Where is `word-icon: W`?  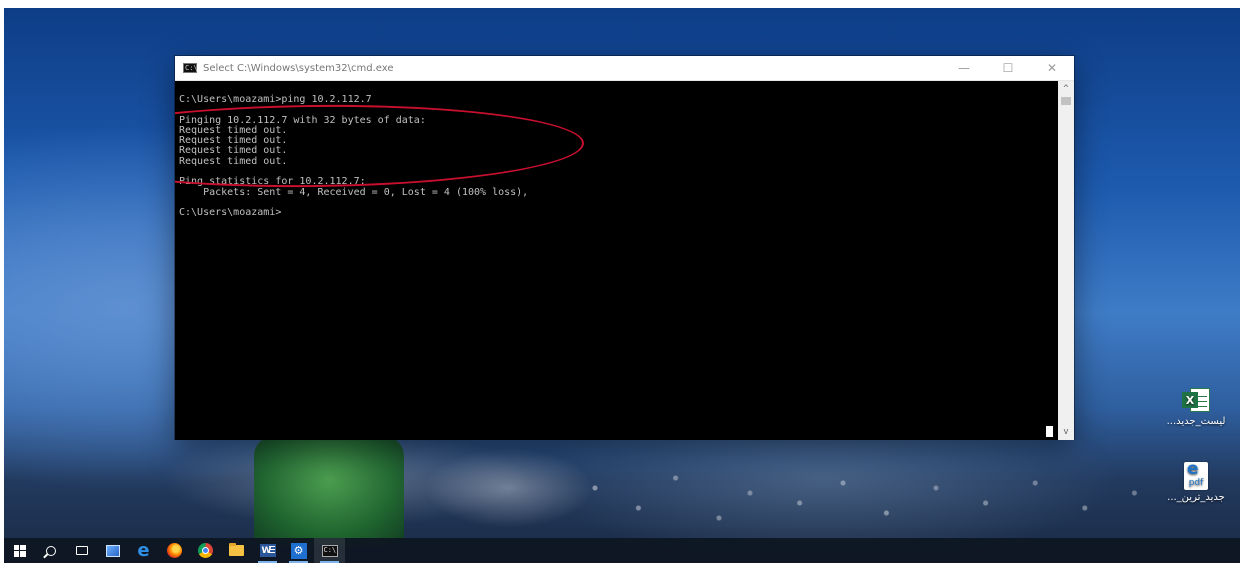
word-icon: W is located at coordinates (267, 550).